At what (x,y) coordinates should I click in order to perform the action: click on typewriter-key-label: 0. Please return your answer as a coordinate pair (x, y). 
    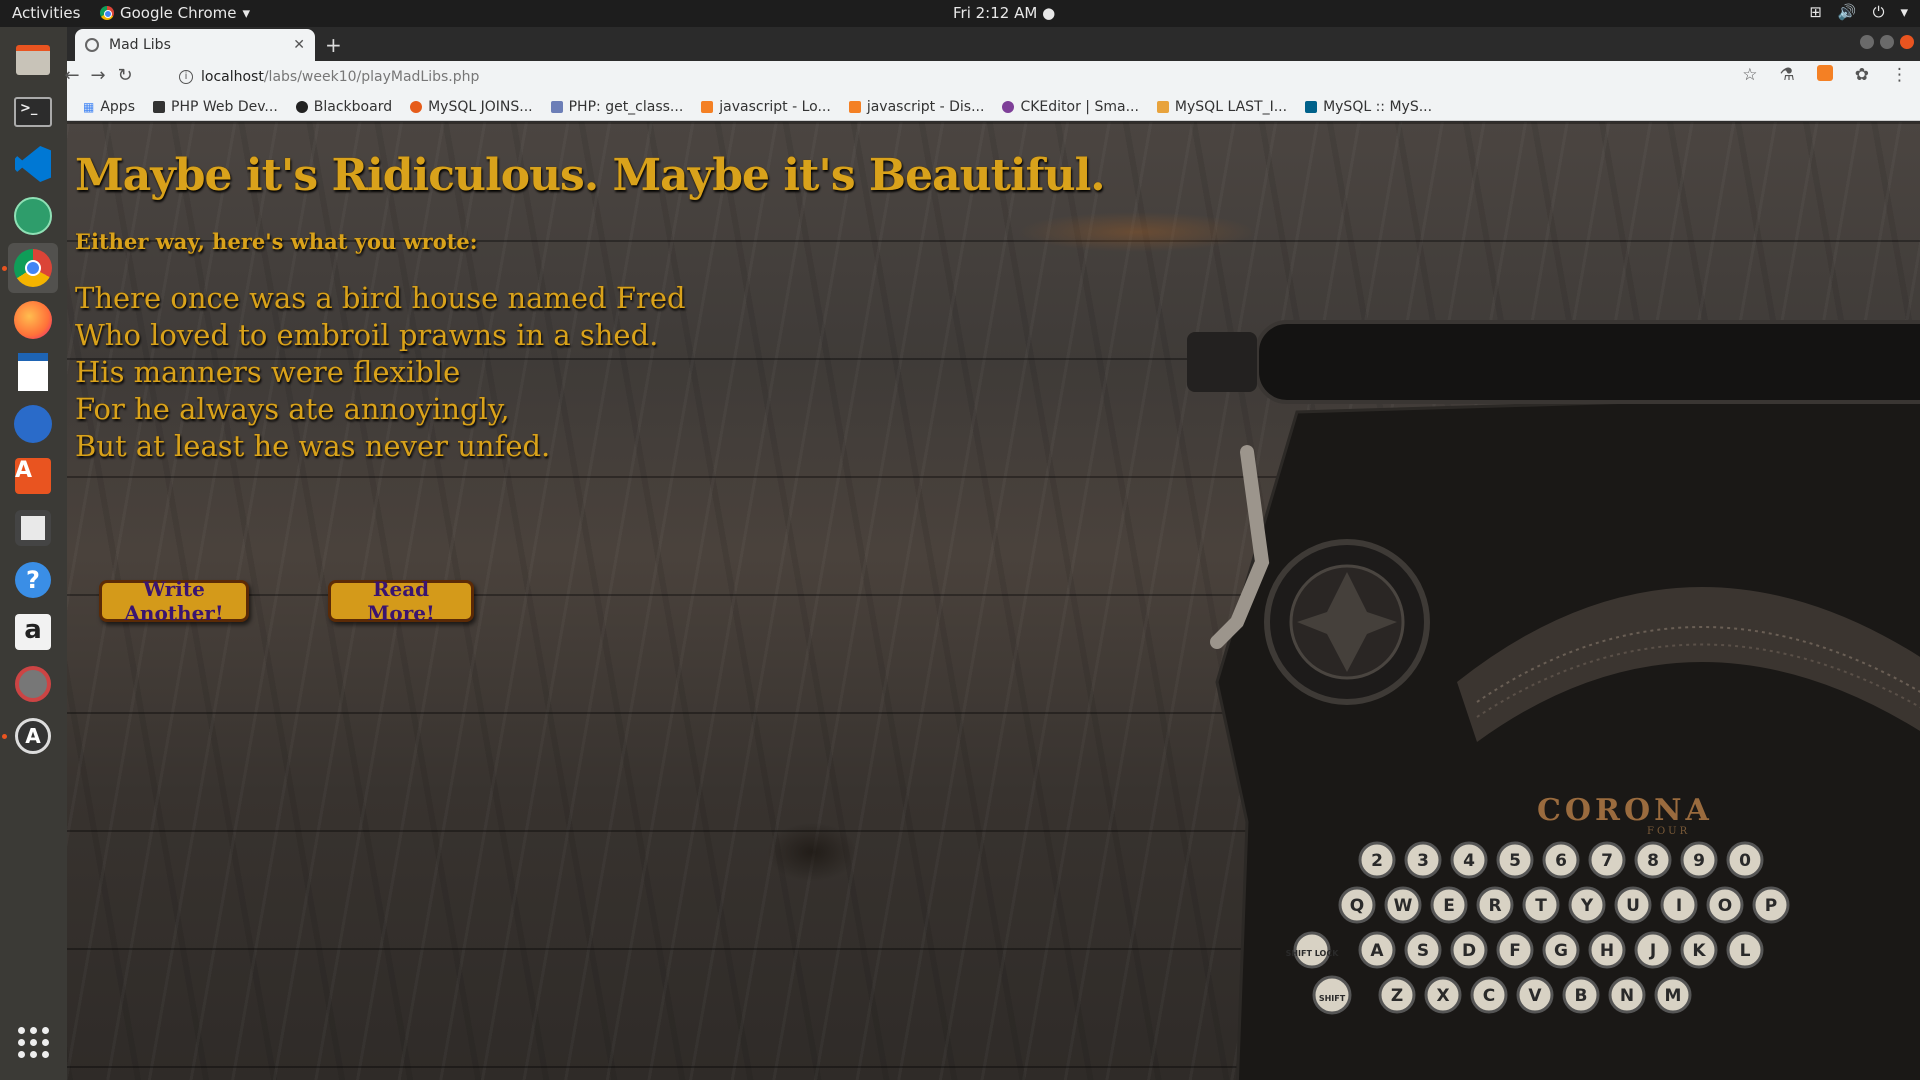
    Looking at the image, I should click on (1745, 861).